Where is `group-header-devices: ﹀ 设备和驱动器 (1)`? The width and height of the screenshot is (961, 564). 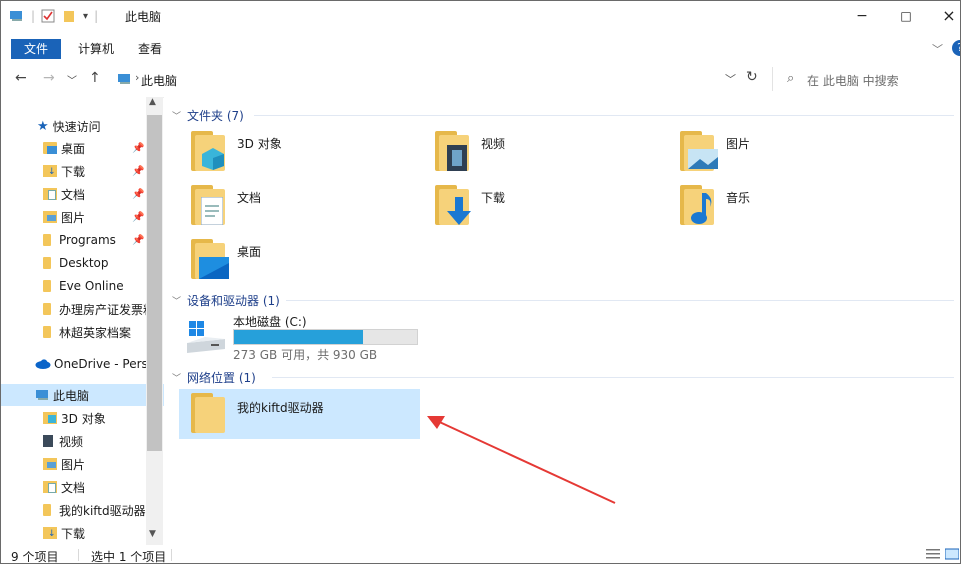
group-header-devices: ﹀ 设备和驱动器 (1) is located at coordinates (226, 300).